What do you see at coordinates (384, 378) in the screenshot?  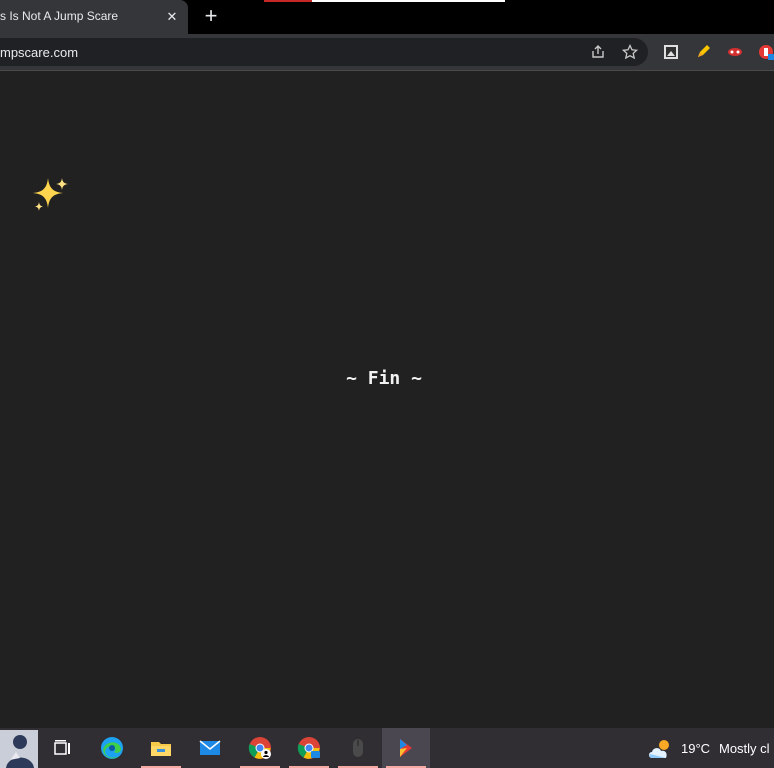 I see `fin-text: ~ Fin ~` at bounding box center [384, 378].